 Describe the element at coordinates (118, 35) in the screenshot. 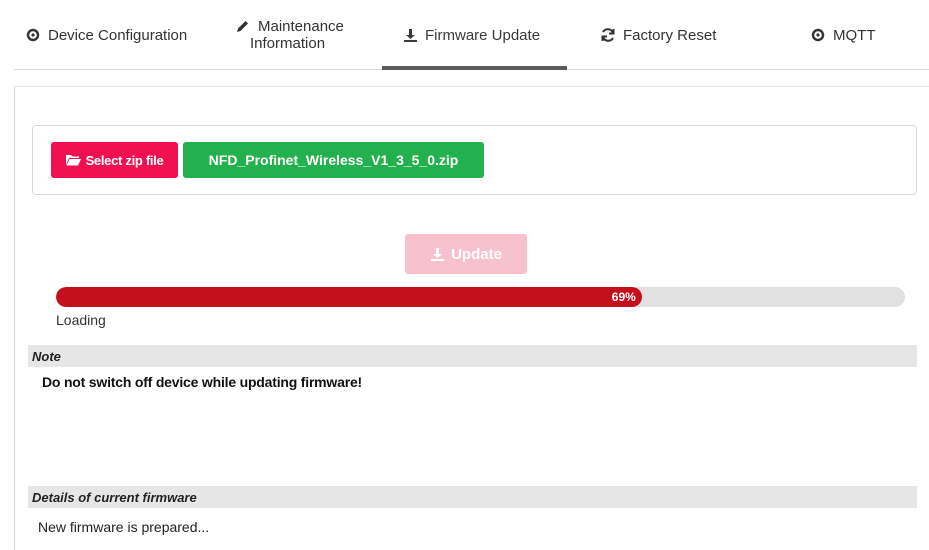

I see `tab-label: Device Configuration` at that location.